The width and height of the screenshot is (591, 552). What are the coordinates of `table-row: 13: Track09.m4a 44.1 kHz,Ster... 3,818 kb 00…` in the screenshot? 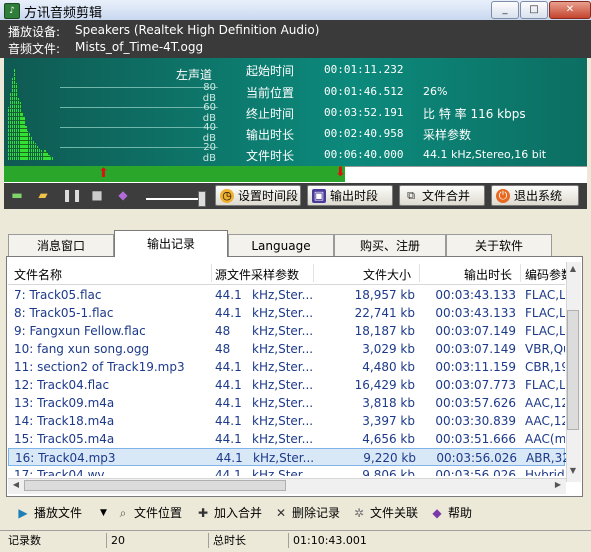 It's located at (286, 403).